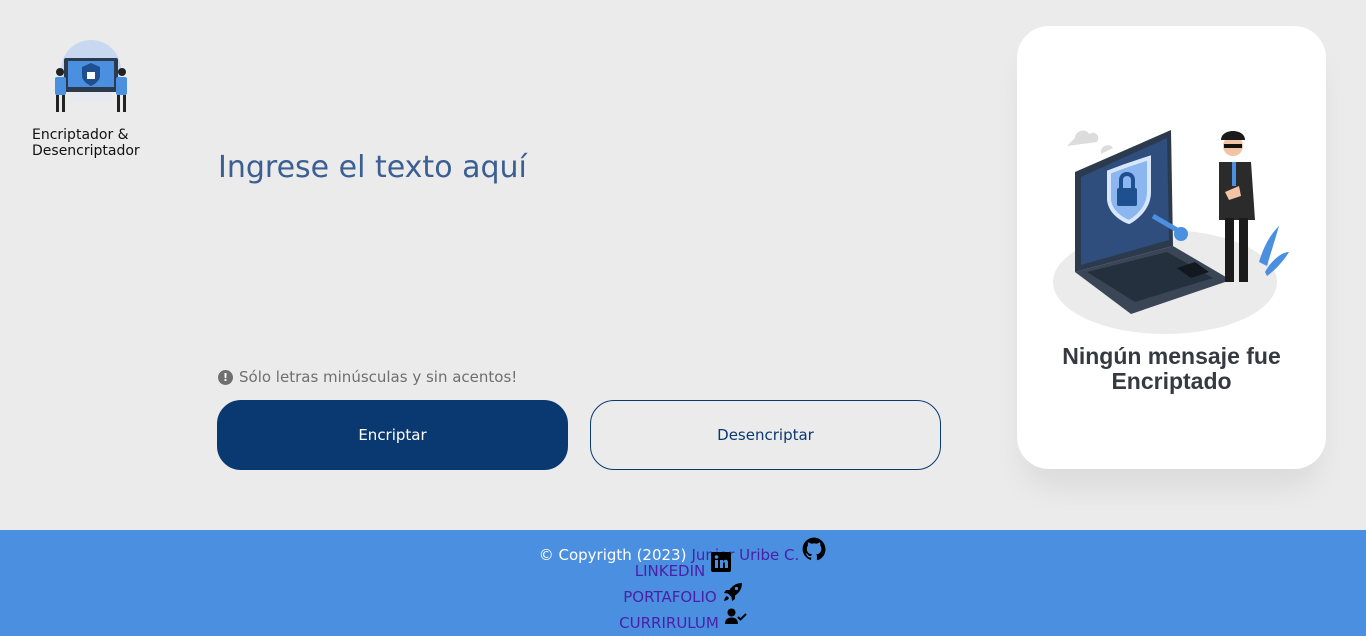 This screenshot has width=1366, height=636. What do you see at coordinates (735, 617) in the screenshot?
I see `user-check-icon` at bounding box center [735, 617].